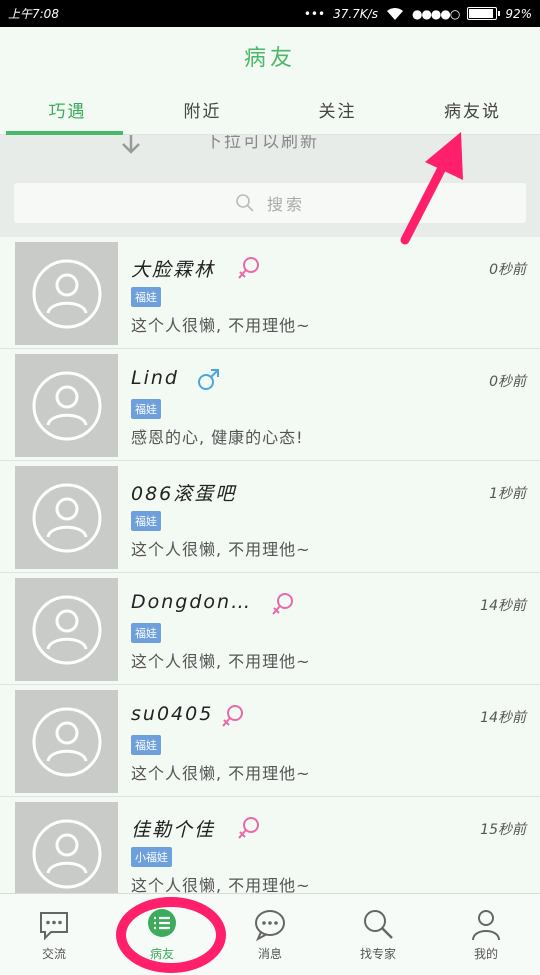  What do you see at coordinates (269, 953) in the screenshot?
I see `nav-label: 消息` at bounding box center [269, 953].